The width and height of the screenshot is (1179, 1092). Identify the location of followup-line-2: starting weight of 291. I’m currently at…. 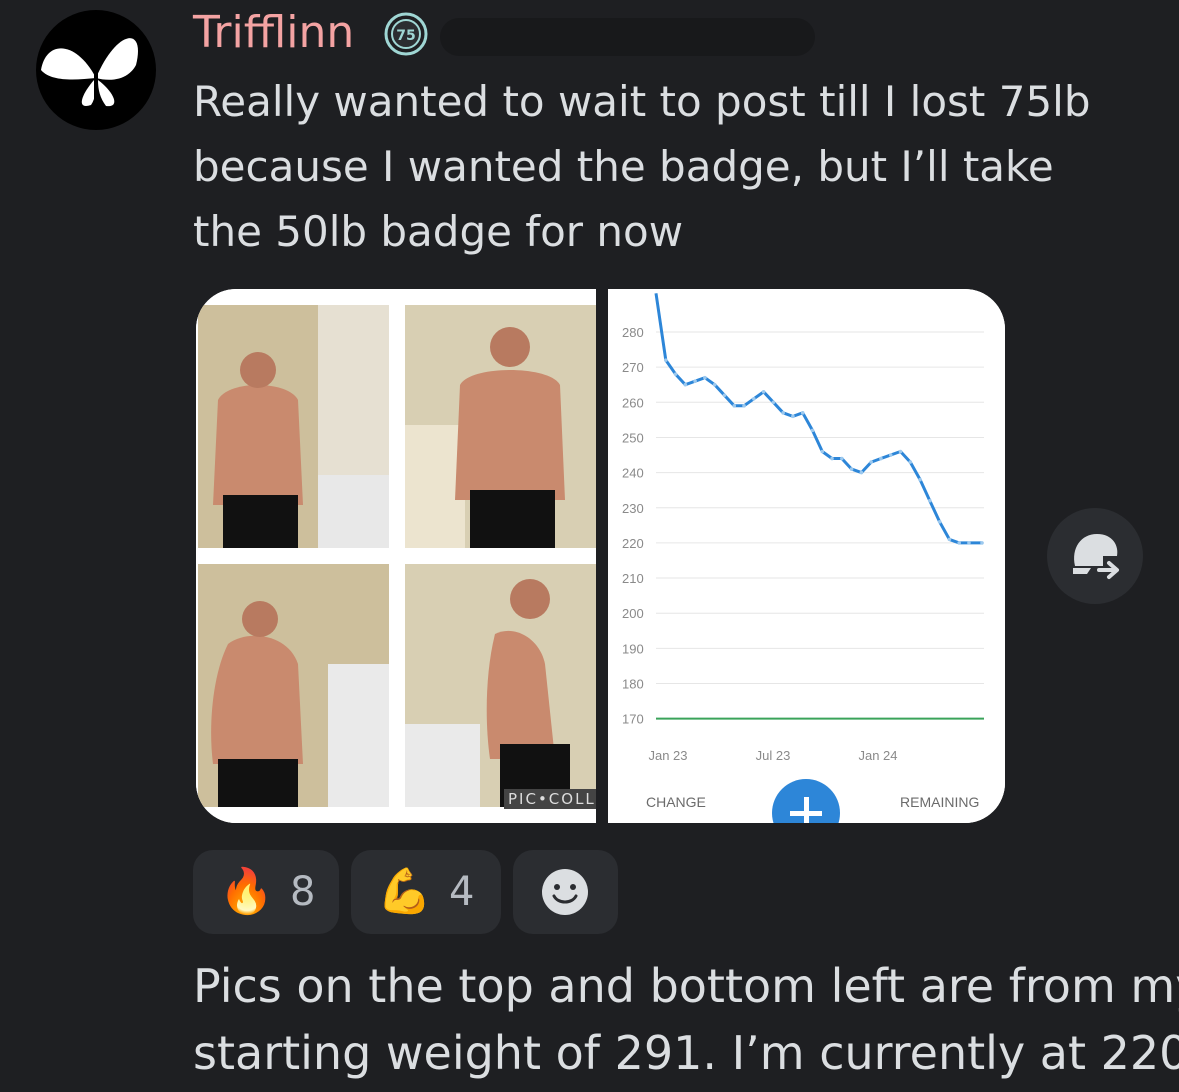
(686, 1053).